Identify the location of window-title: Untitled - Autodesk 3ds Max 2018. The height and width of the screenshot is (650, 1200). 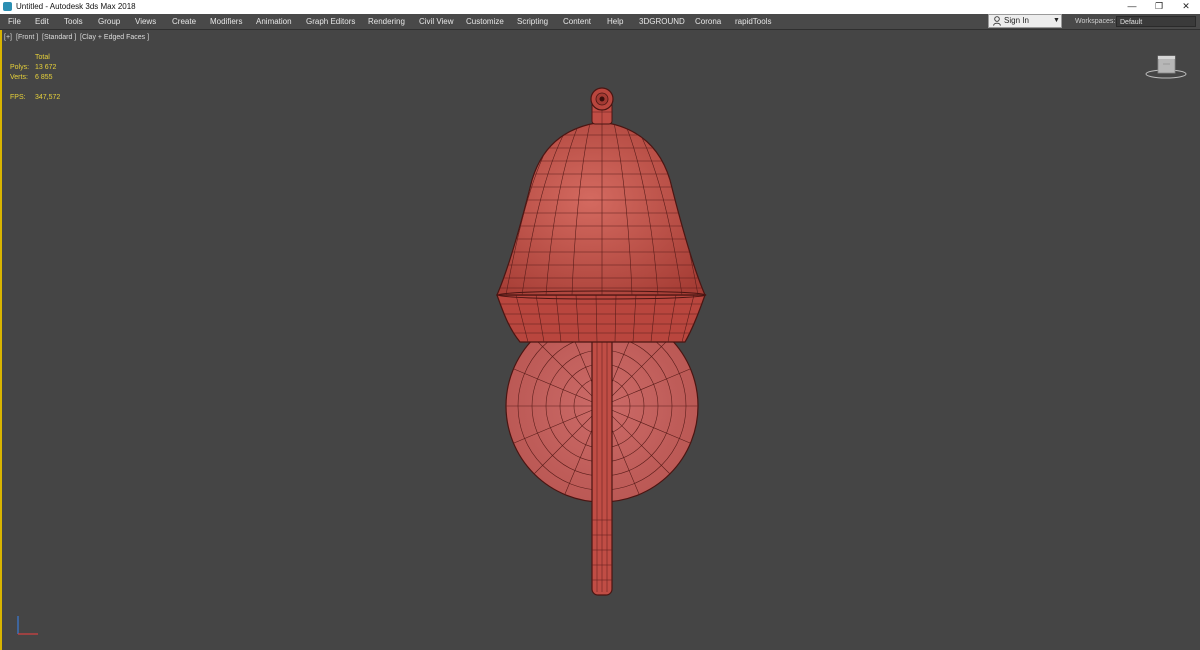
(76, 6).